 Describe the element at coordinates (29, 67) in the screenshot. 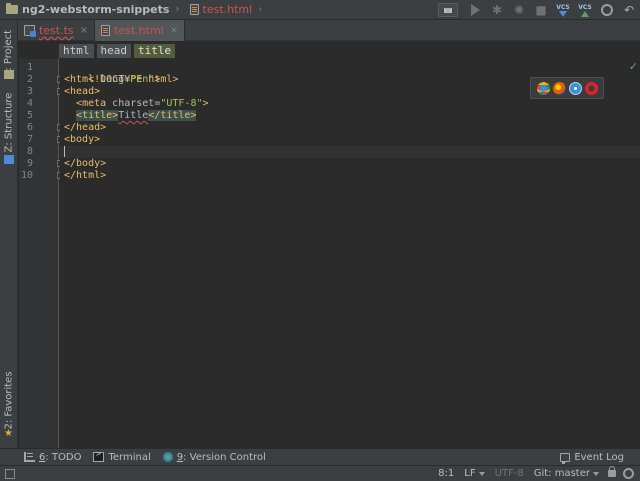

I see `line-number: 1` at that location.